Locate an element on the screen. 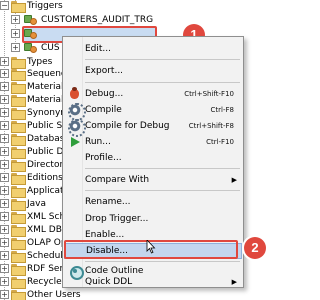 The height and width of the screenshot is (300, 320). tree-item-recycle-bin: Recycle is located at coordinates (36, 282).